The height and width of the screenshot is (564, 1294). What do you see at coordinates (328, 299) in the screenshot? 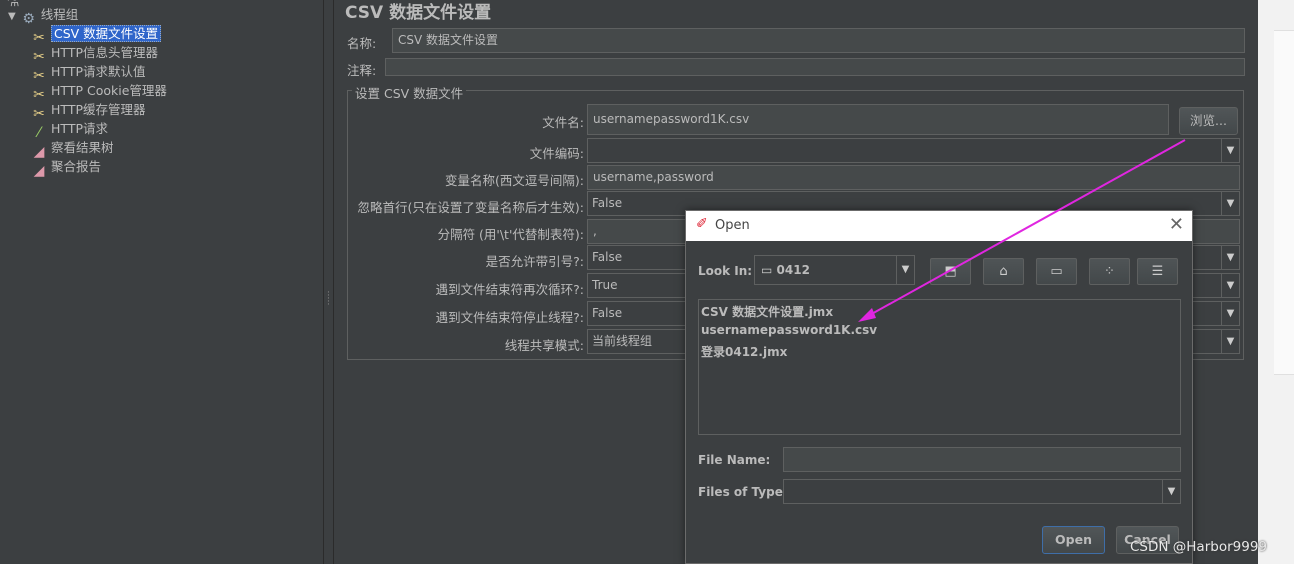
I see `drag-grip-icon: · · · · ·` at bounding box center [328, 299].